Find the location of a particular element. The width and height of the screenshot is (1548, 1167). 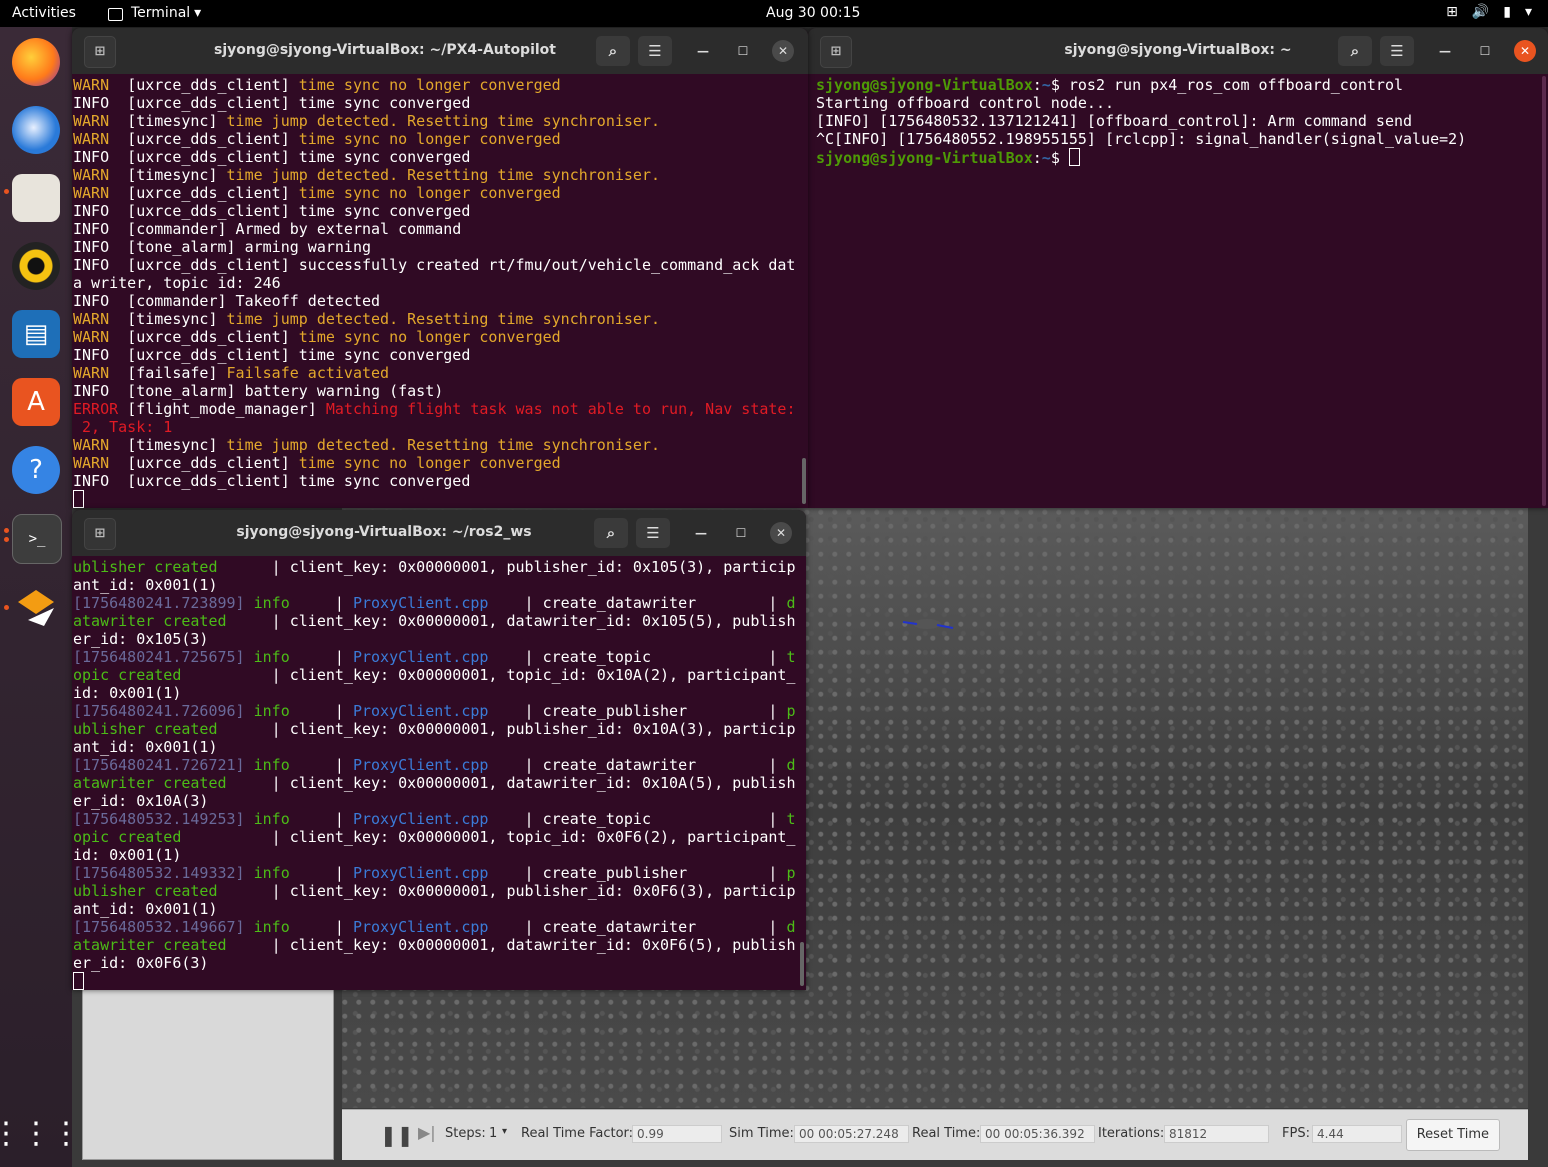

reset-time-button: Reset Time is located at coordinates (1452, 1135).